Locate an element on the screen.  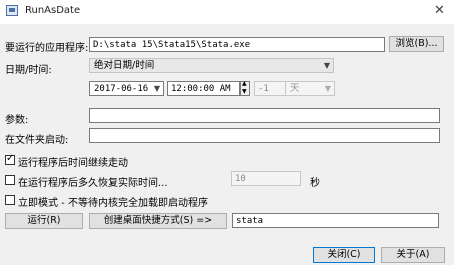
keep-moving-label: 运行程序后时间继续走动 is located at coordinates (73, 163).